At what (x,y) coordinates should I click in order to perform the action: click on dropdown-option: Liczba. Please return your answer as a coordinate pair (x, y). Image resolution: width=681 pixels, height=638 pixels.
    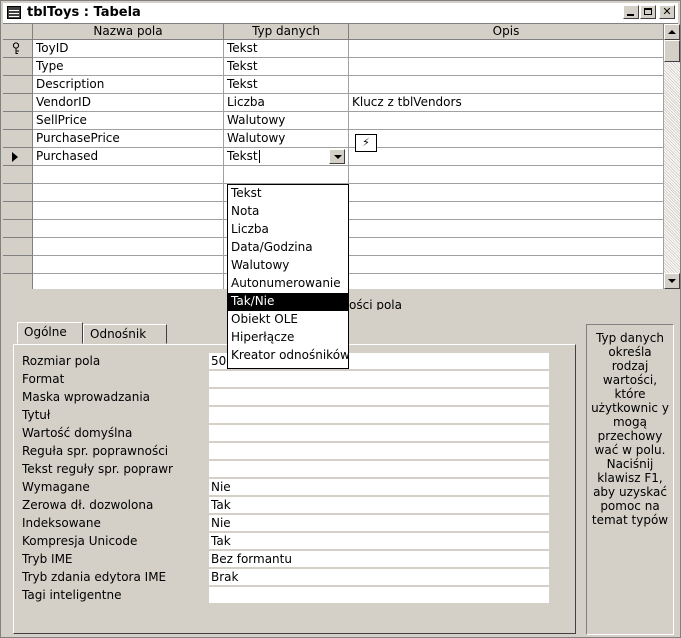
    Looking at the image, I should click on (288, 230).